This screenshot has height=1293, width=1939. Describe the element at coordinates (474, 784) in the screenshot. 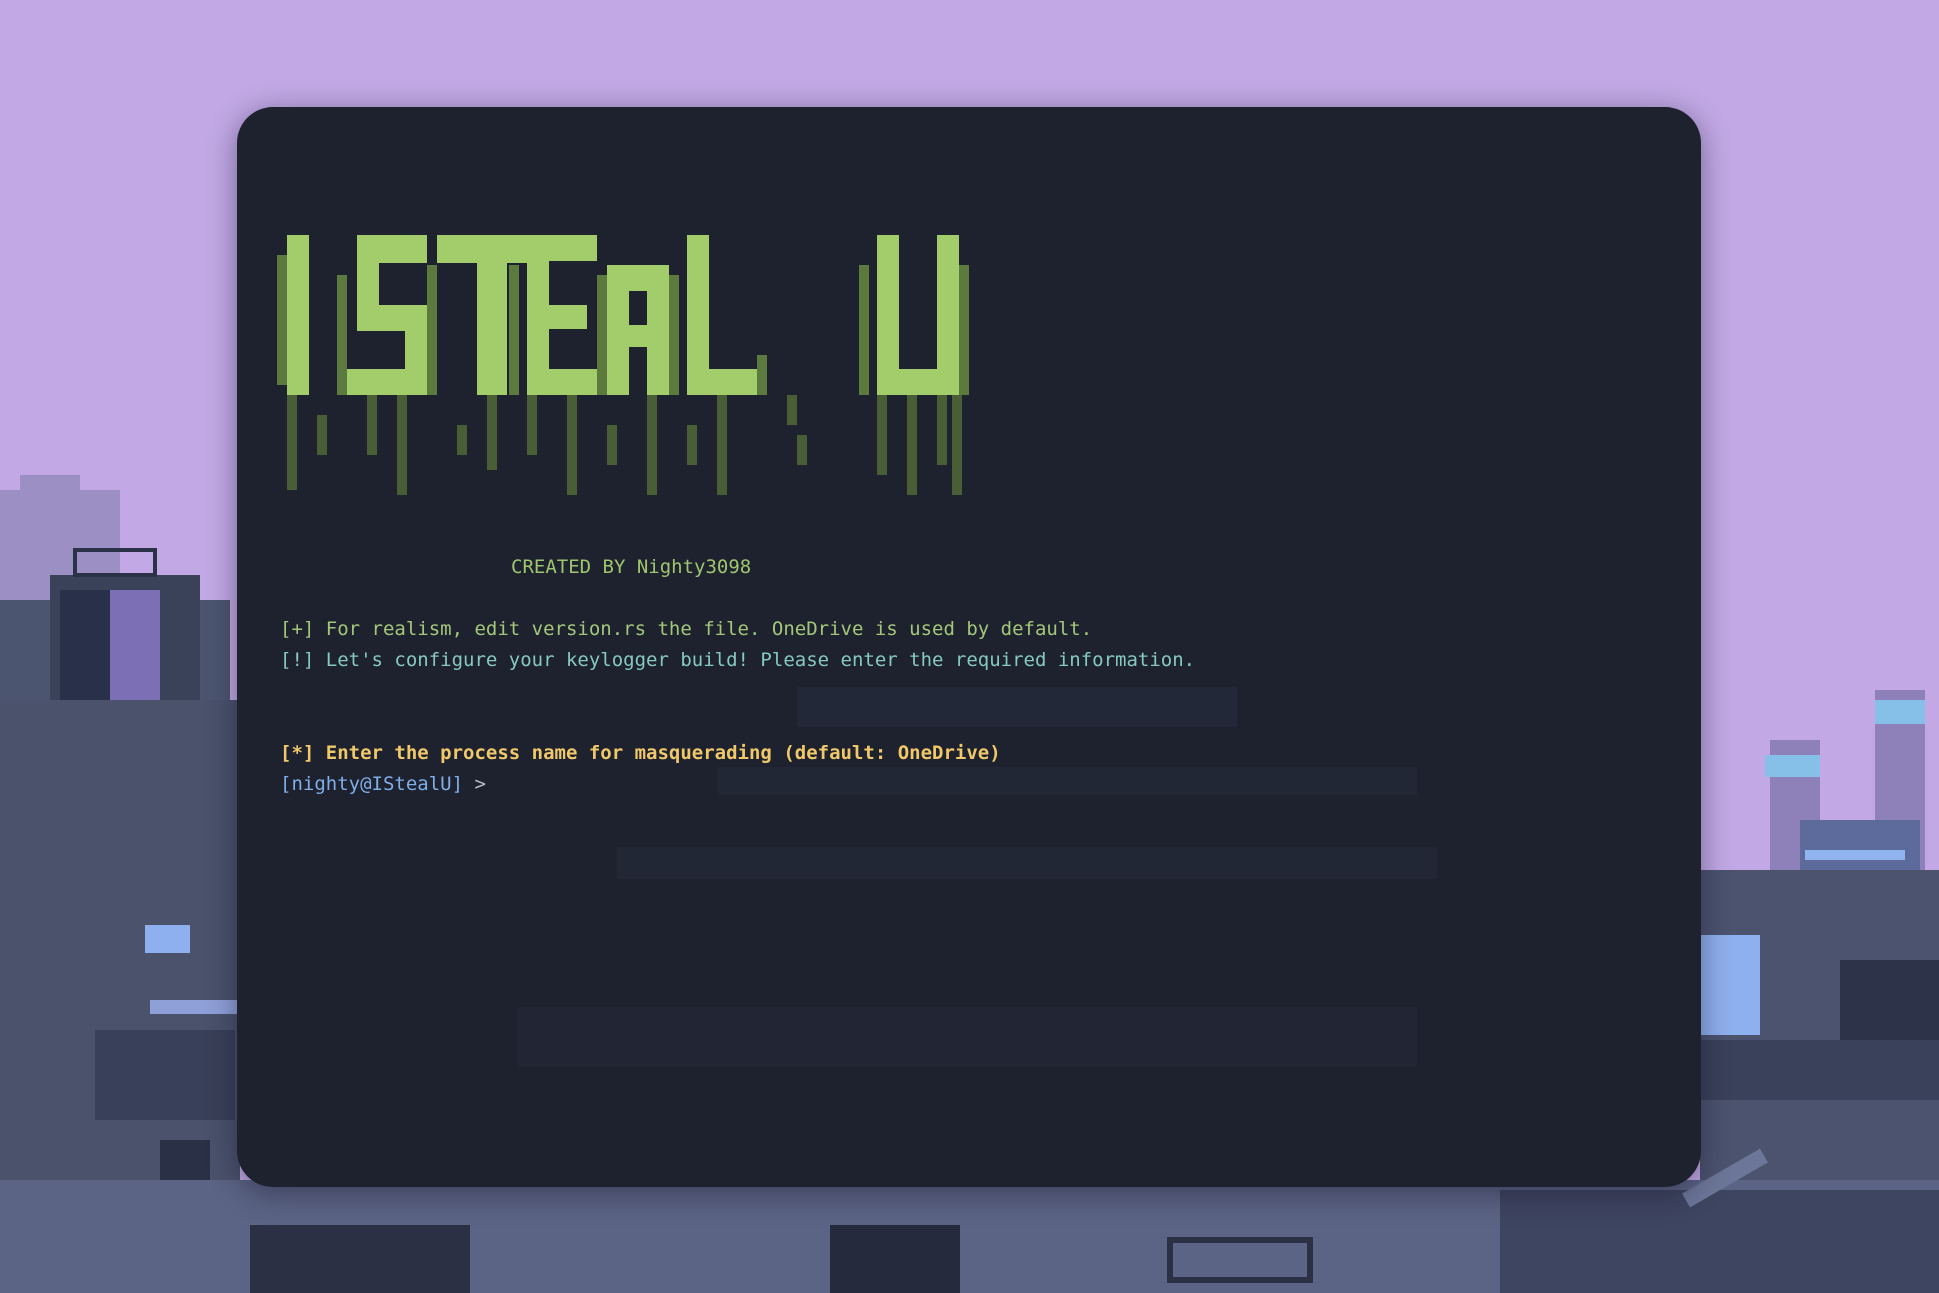

I see `prompt-arrow: >` at that location.